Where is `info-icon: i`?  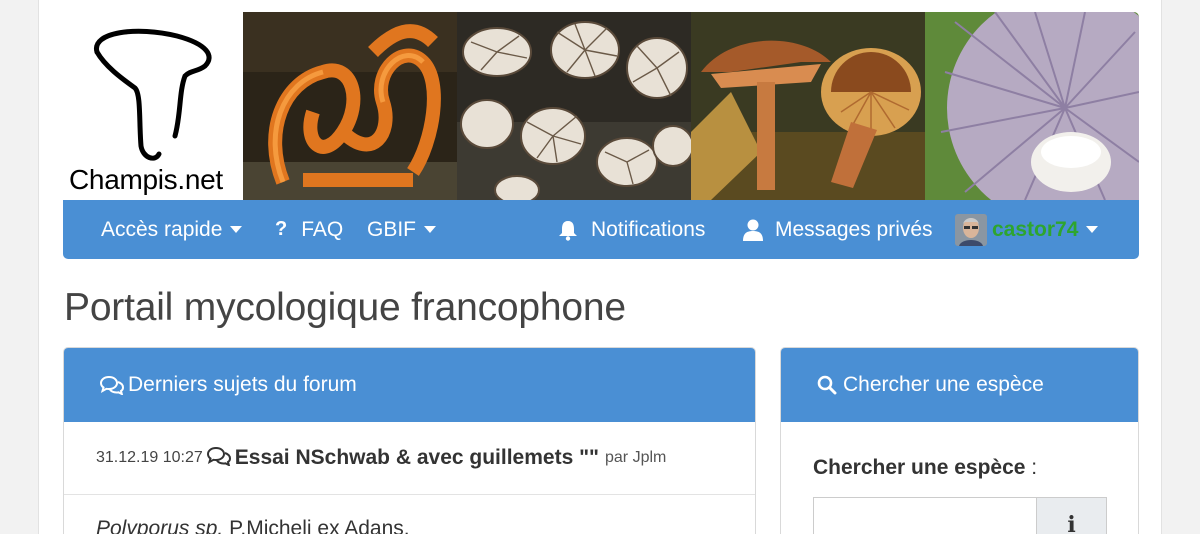 info-icon: i is located at coordinates (1071, 523).